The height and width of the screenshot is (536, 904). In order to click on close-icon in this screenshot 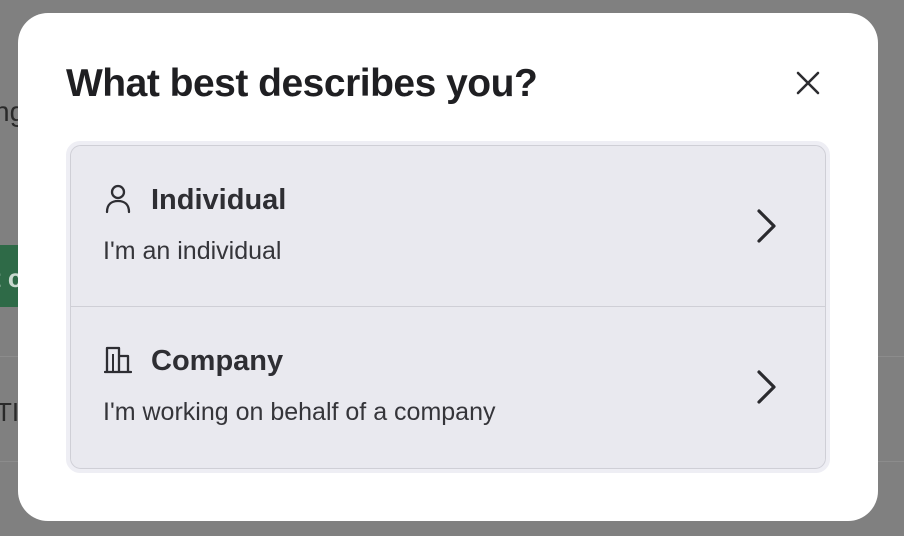, I will do `click(808, 83)`.